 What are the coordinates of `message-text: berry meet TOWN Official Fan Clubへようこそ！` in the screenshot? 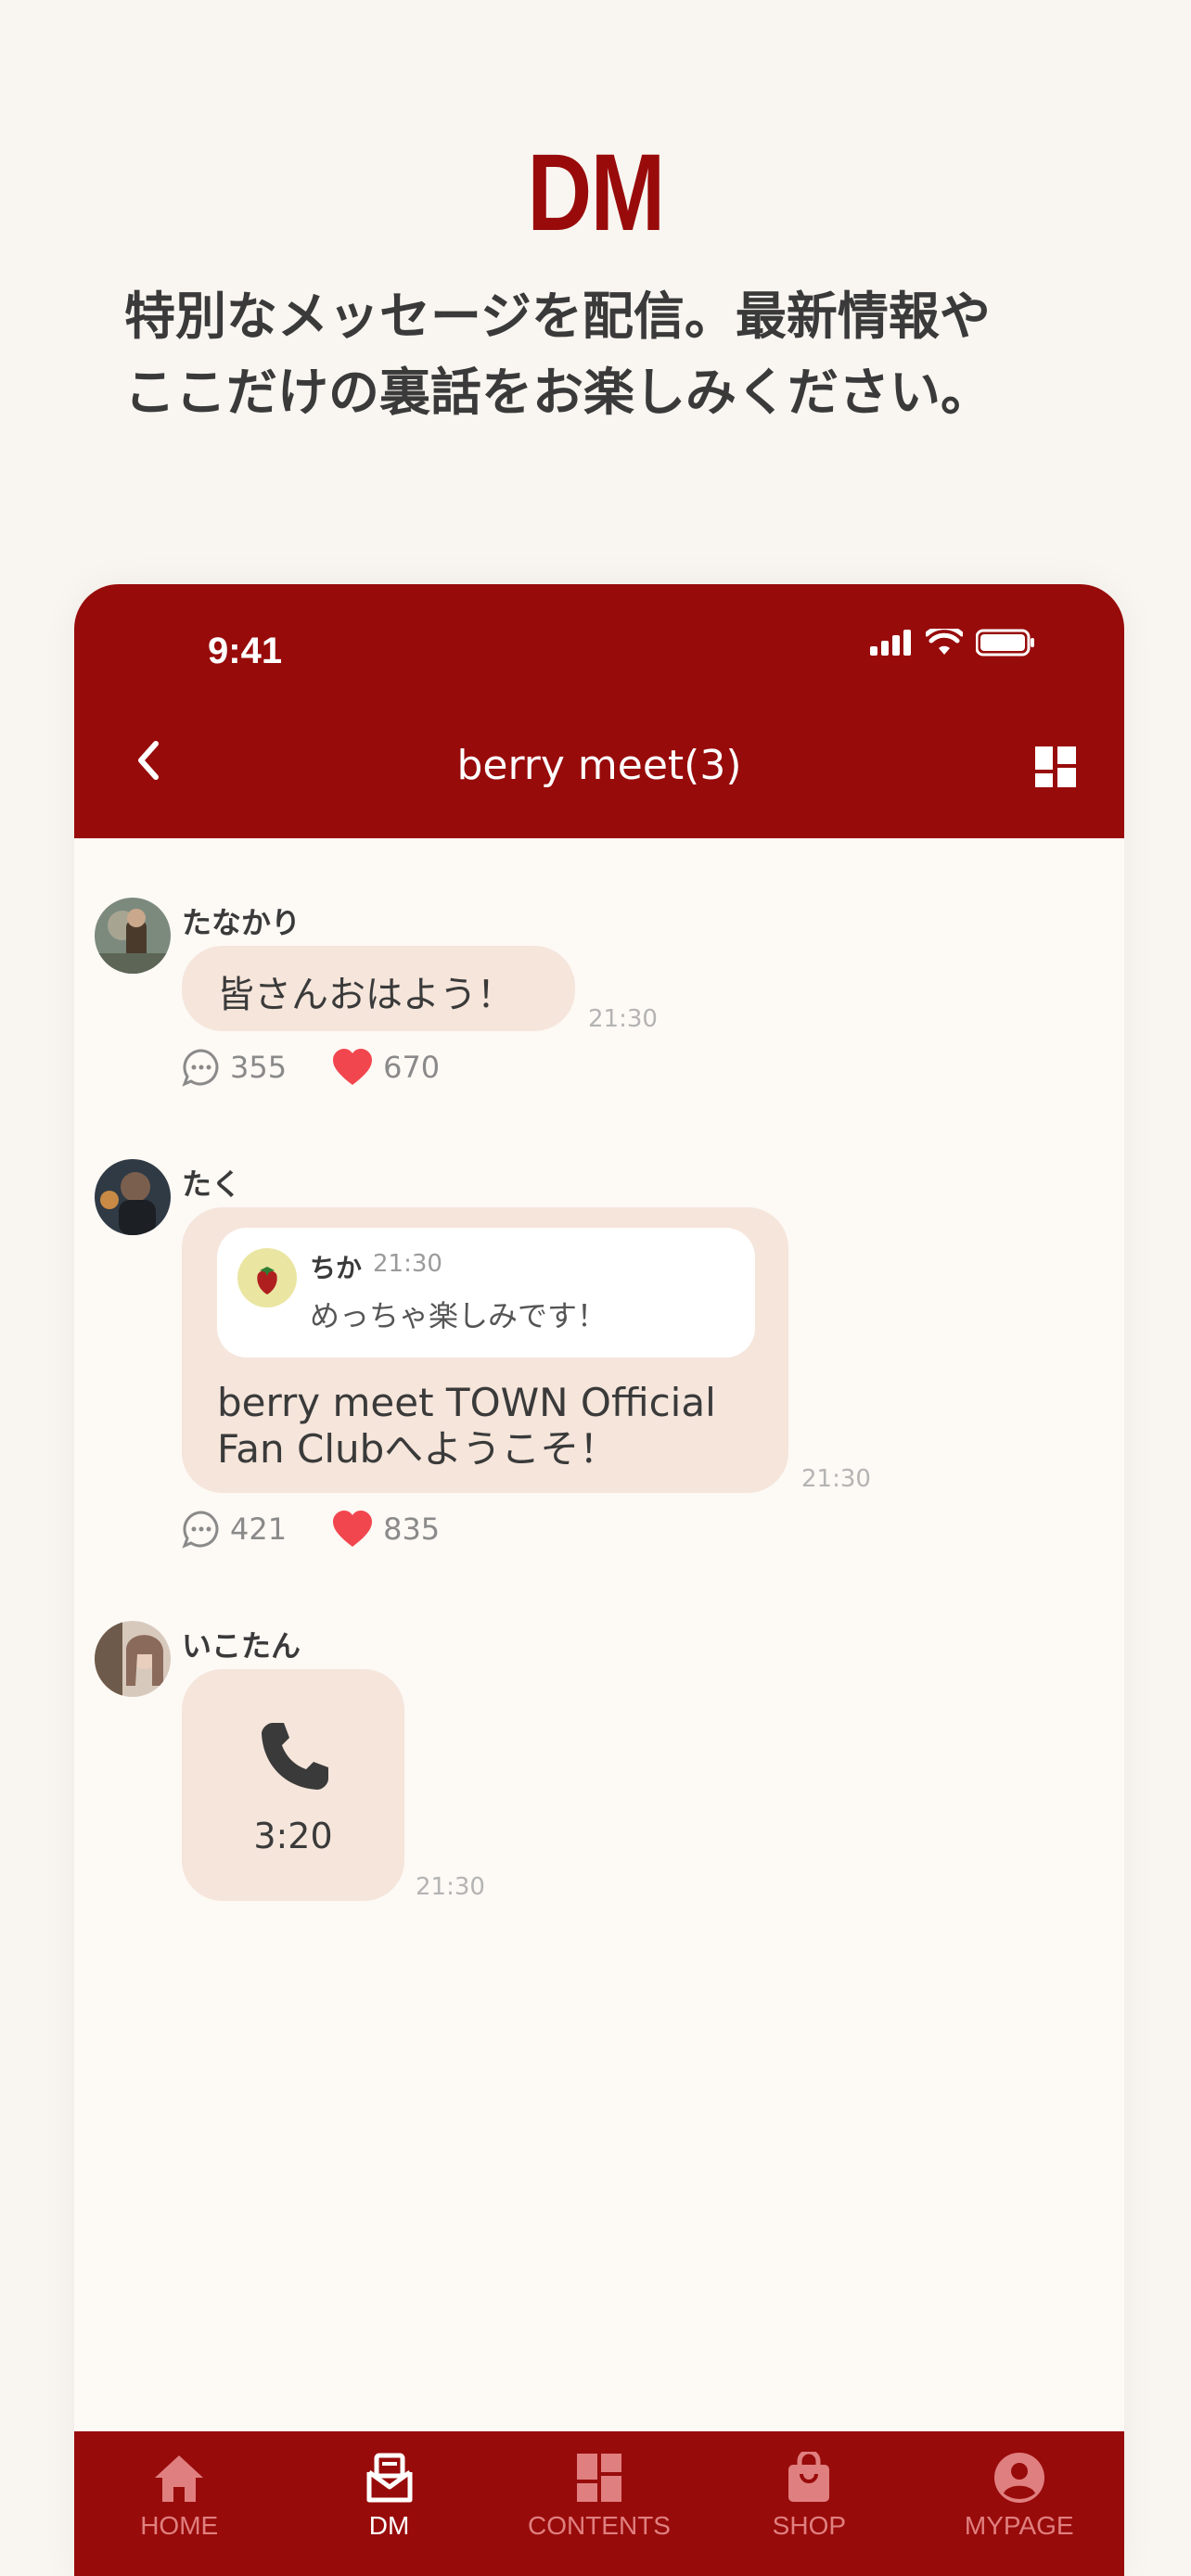 It's located at (466, 1426).